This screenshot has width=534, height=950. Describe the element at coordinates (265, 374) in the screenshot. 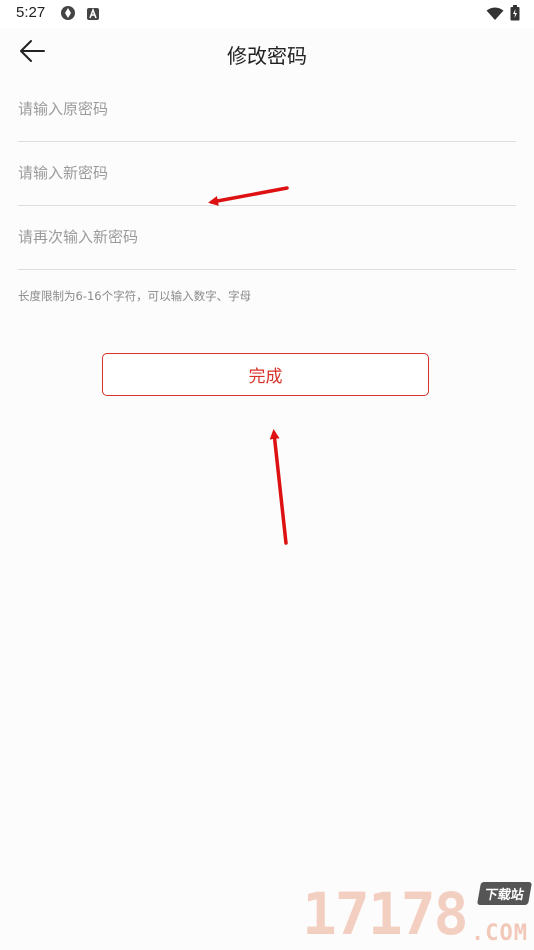

I see `done-button: 完成` at that location.